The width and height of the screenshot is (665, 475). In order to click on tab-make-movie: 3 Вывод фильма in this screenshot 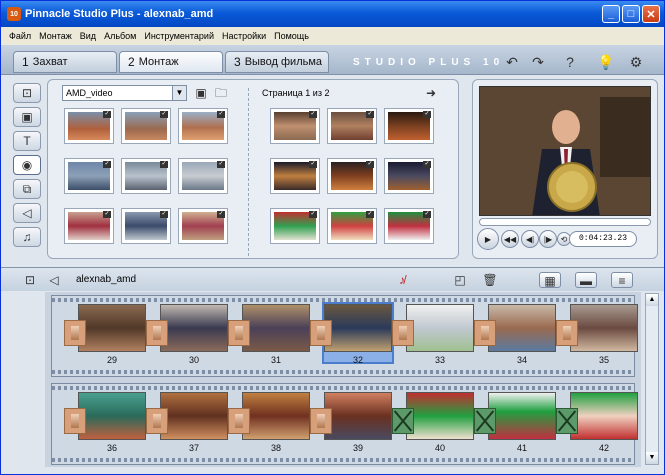, I will do `click(277, 62)`.